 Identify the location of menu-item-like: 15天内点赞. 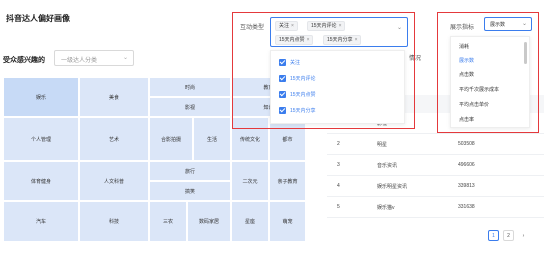
(297, 94).